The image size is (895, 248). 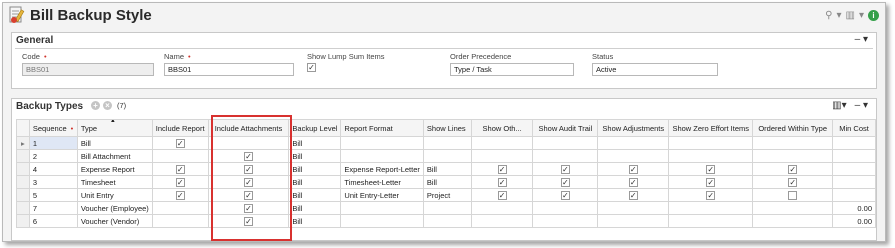 I want to click on cell-sequence: 4, so click(x=53, y=169).